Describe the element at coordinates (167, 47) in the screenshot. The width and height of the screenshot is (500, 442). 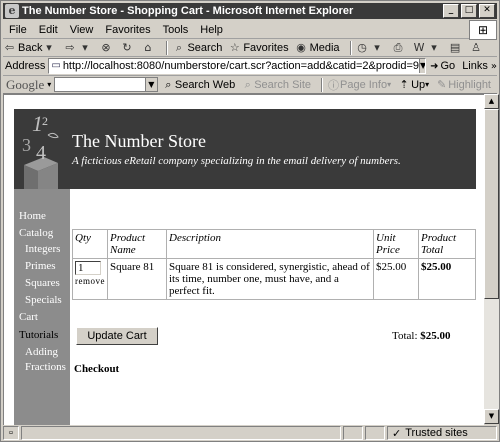
I see `toolbar-separator` at that location.